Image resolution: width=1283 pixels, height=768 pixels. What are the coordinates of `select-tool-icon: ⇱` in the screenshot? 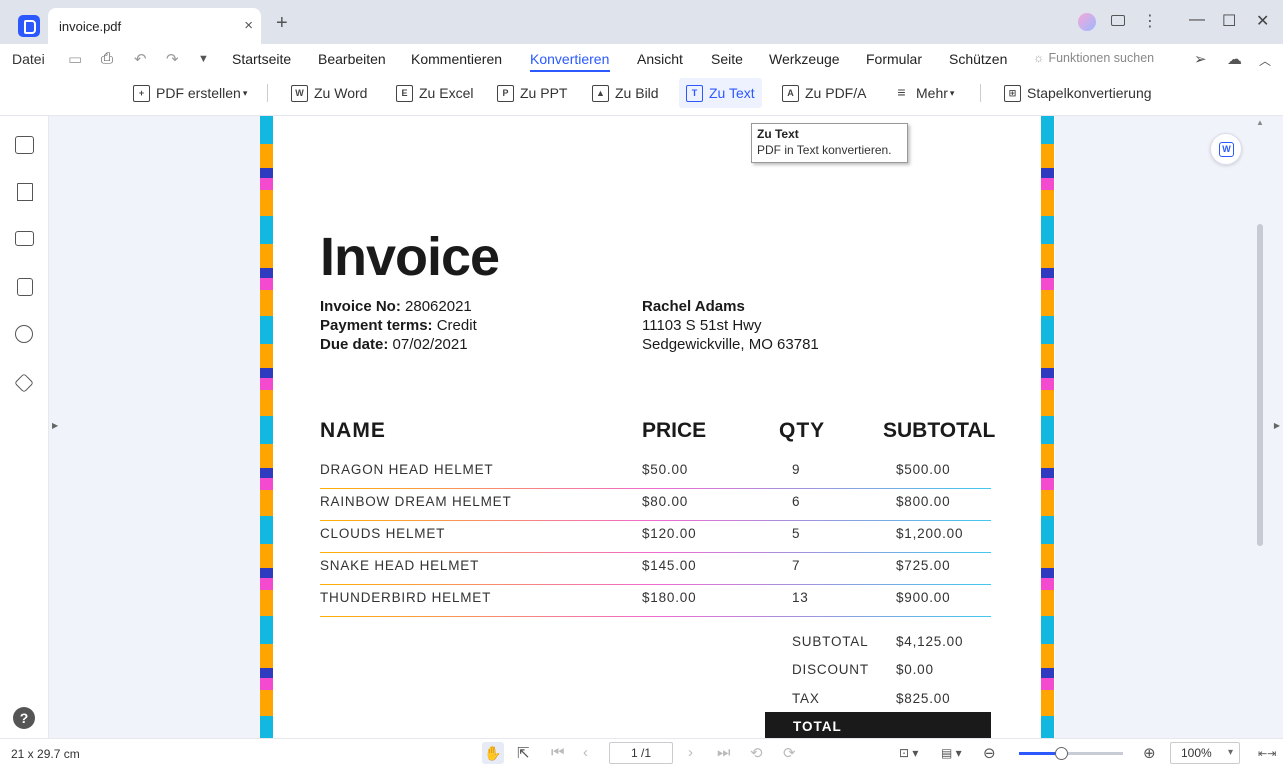 It's located at (523, 753).